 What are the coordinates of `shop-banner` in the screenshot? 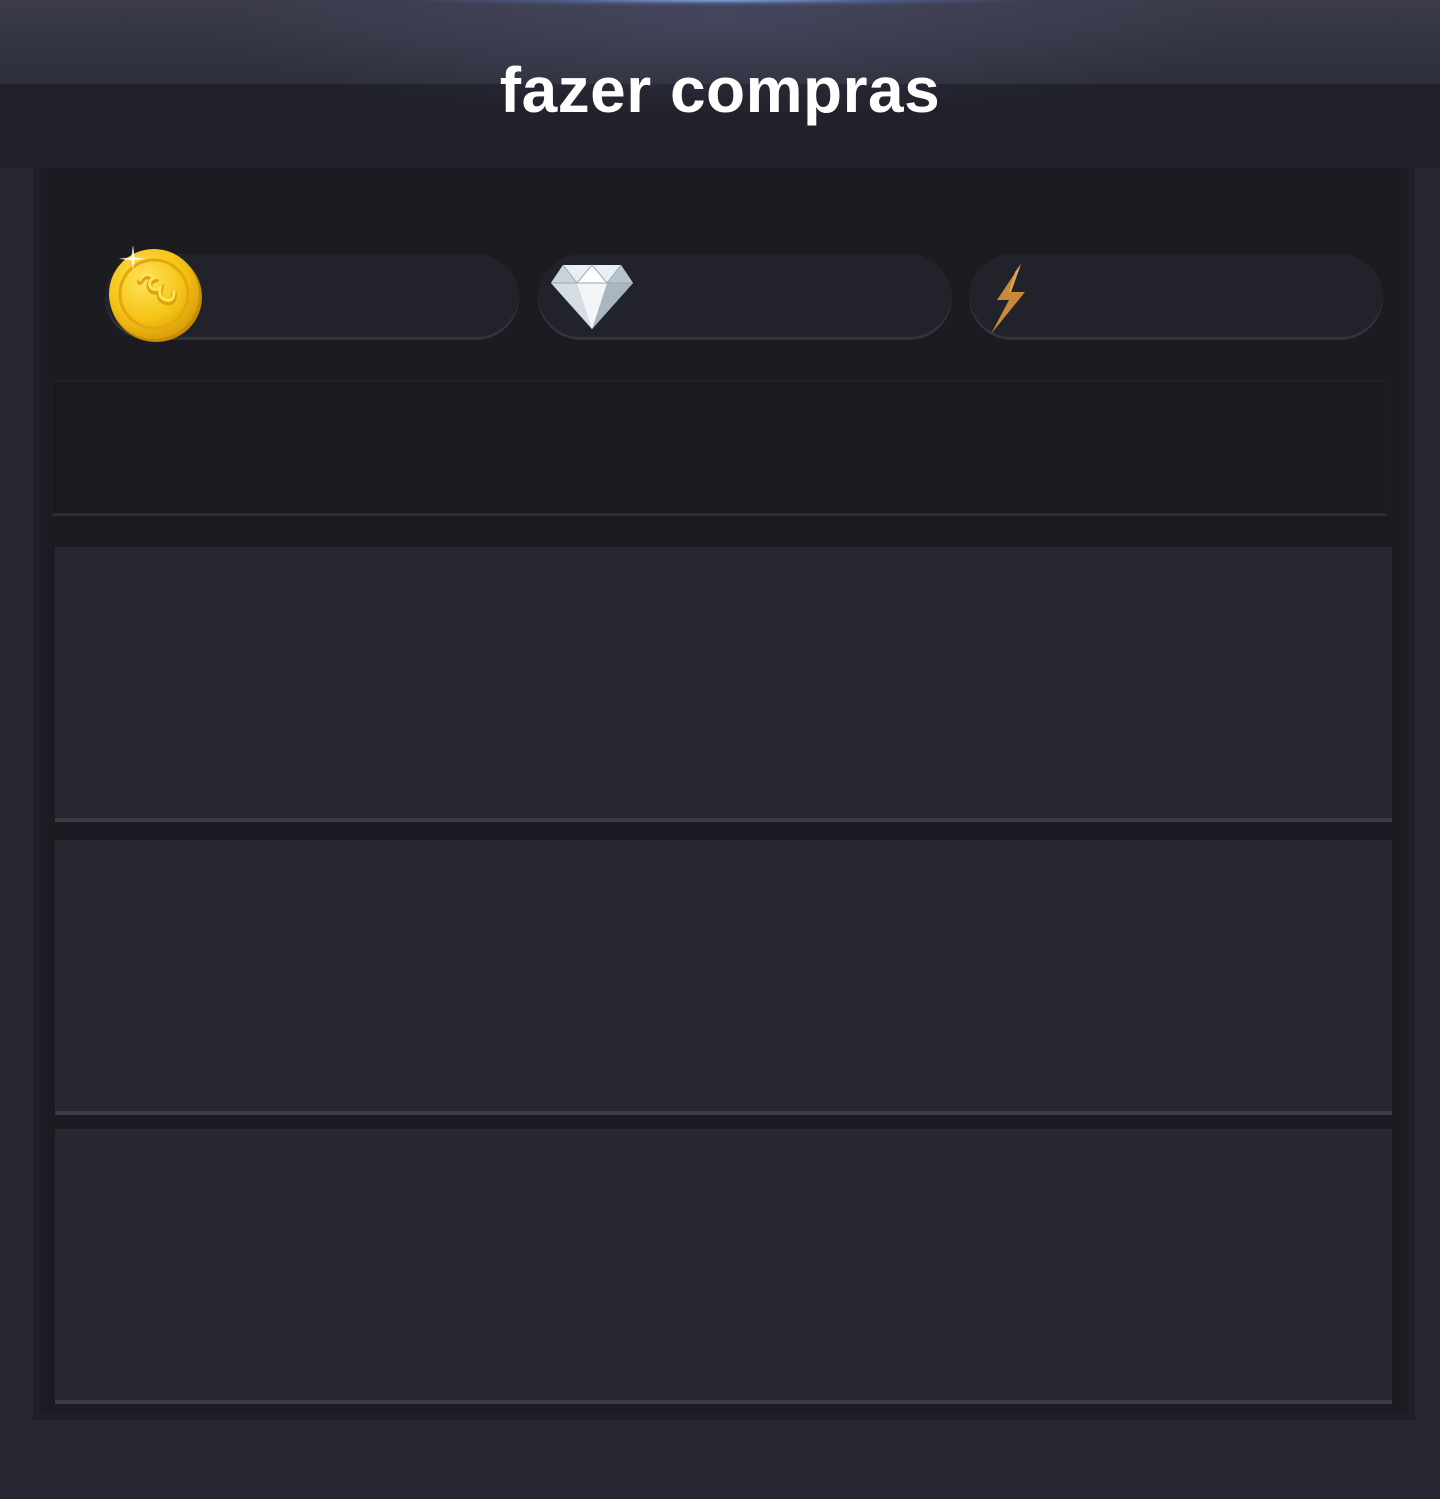 It's located at (719, 448).